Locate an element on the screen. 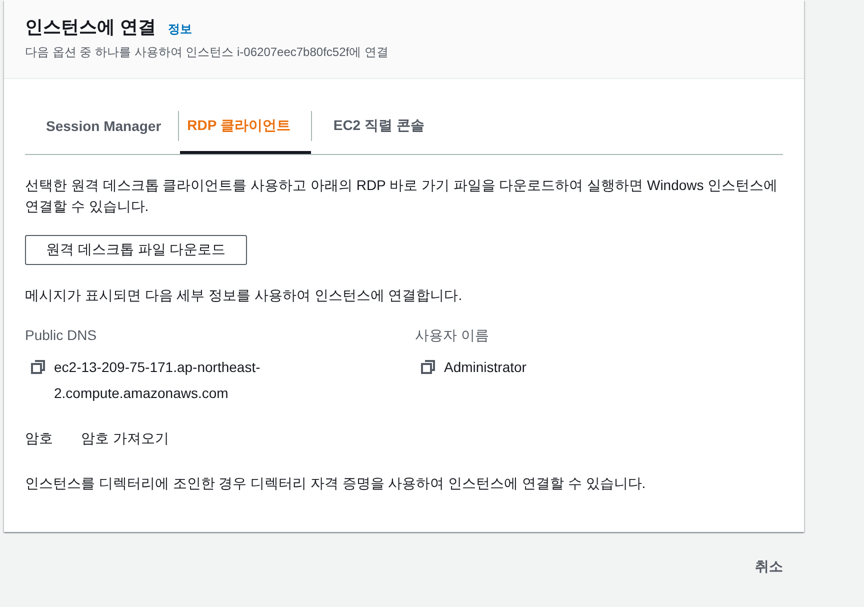 Image resolution: width=864 pixels, height=607 pixels. password-label: 암호 is located at coordinates (39, 439).